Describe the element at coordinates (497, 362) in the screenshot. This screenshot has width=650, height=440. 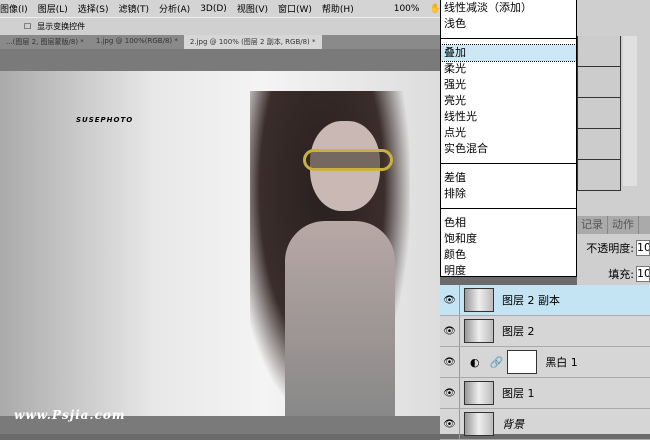
I see `link-icon: 🔗` at that location.